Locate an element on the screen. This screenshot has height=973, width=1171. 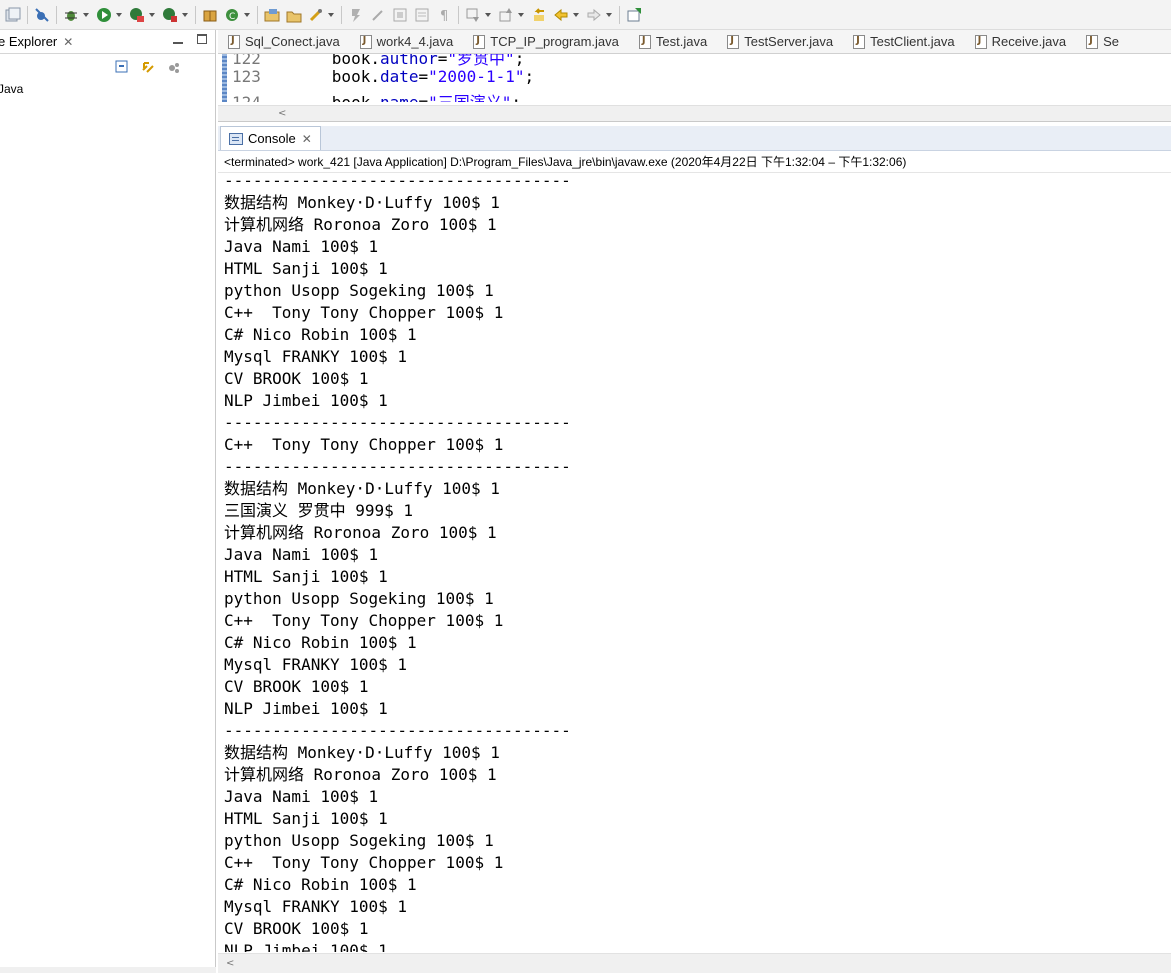
search-dropdown is located at coordinates (331, 15).